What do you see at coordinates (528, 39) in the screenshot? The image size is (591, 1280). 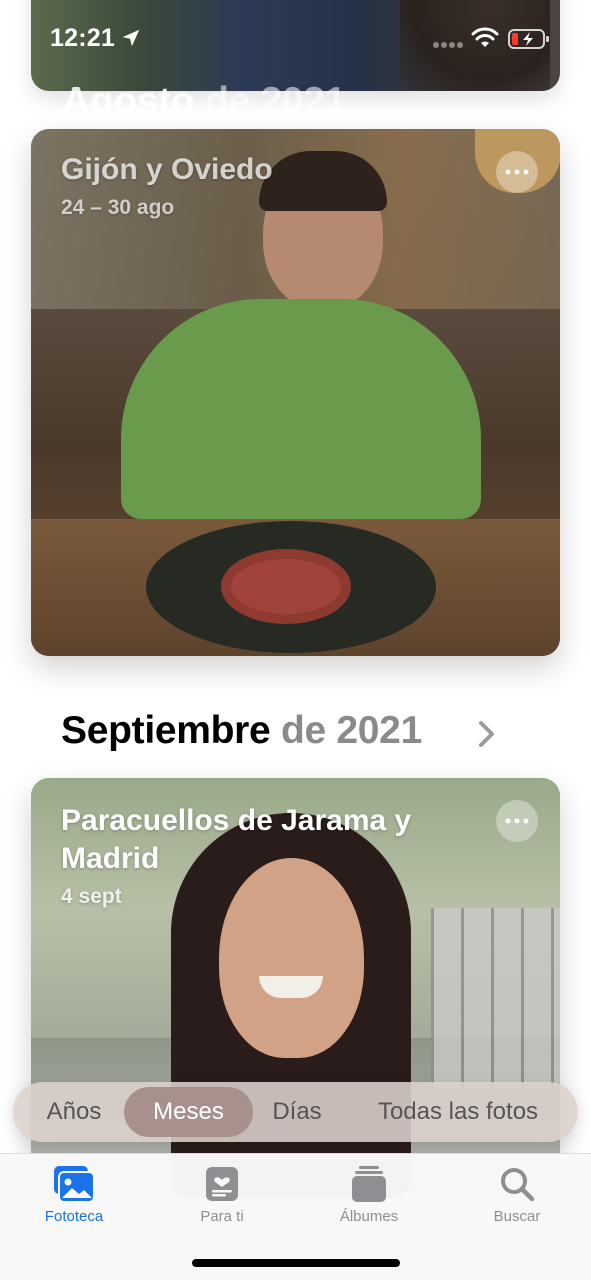 I see `battery-icon` at bounding box center [528, 39].